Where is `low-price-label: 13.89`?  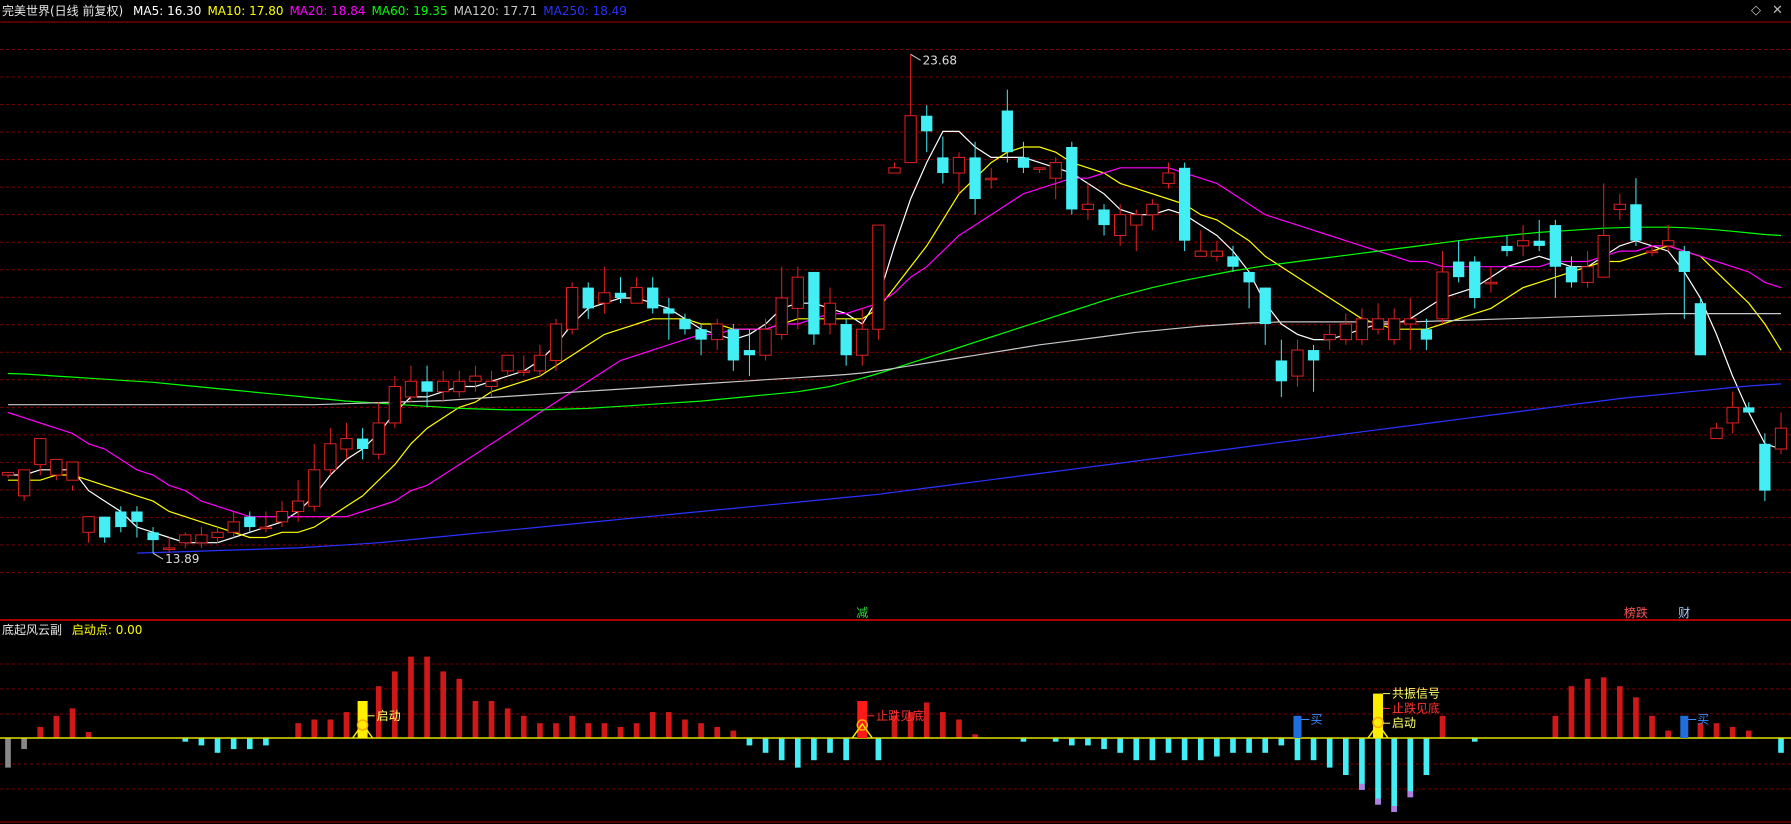
low-price-label: 13.89 is located at coordinates (182, 559).